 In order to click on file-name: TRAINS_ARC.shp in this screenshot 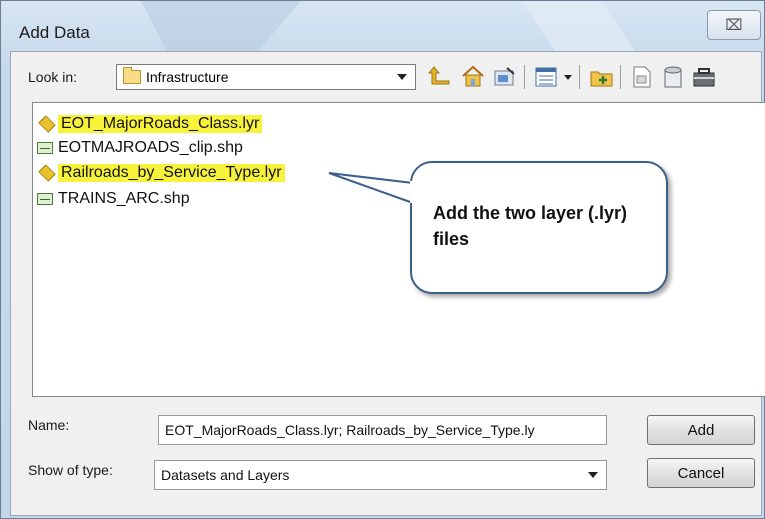, I will do `click(124, 198)`.